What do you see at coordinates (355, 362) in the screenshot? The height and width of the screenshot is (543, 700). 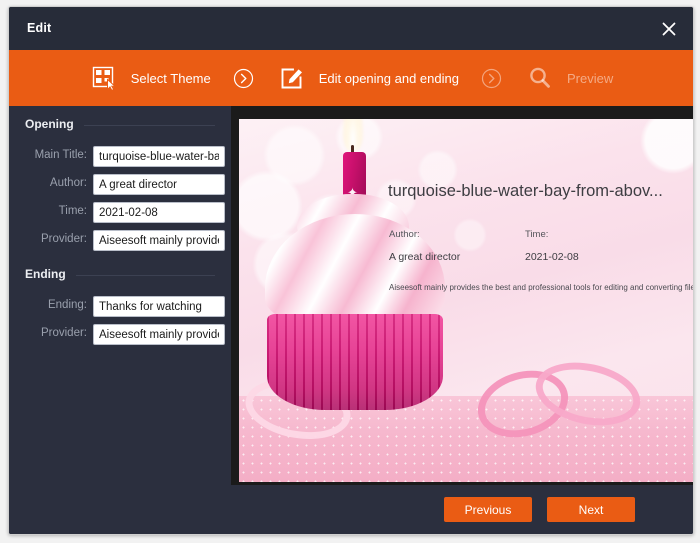 I see `cupcake-liner` at bounding box center [355, 362].